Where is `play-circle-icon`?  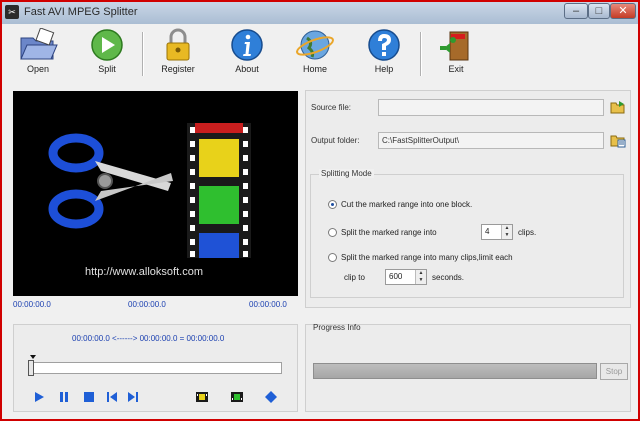
play-circle-icon is located at coordinates (107, 45).